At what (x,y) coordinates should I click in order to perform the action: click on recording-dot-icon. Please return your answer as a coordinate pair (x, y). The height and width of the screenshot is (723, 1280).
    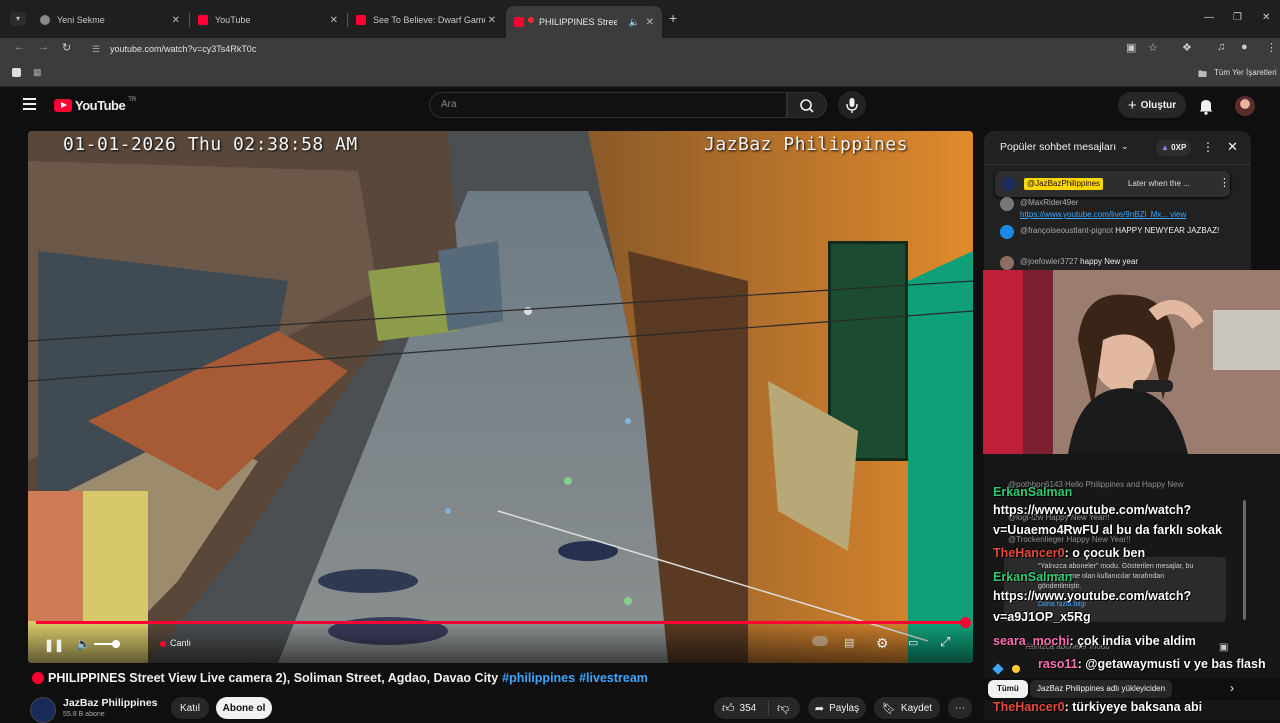
    Looking at the image, I should click on (531, 20).